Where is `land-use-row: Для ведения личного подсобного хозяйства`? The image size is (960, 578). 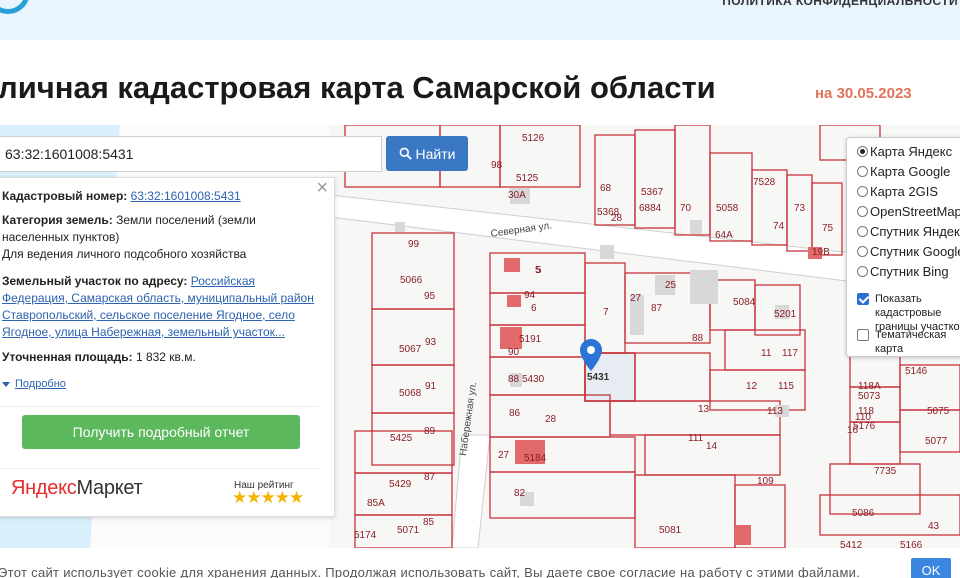
land-use-row: Для ведения личного подсобного хозяйства is located at coordinates (124, 254).